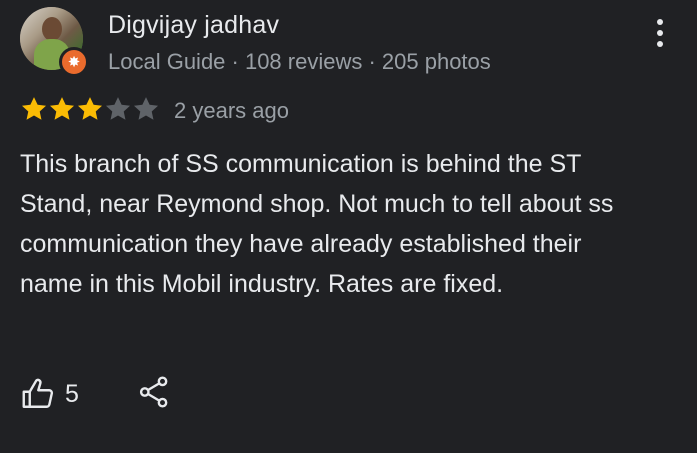  Describe the element at coordinates (660, 33) in the screenshot. I see `more-vert-icon` at that location.